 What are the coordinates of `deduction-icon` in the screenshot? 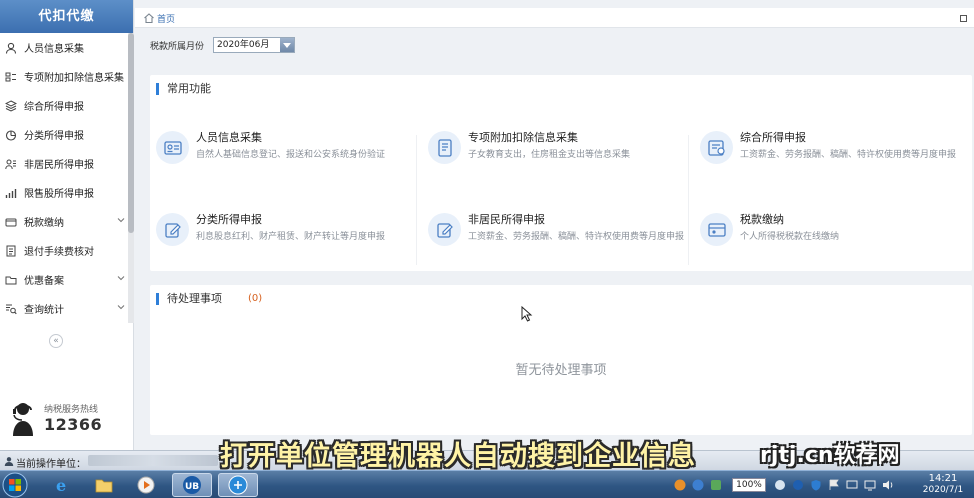 It's located at (11, 77).